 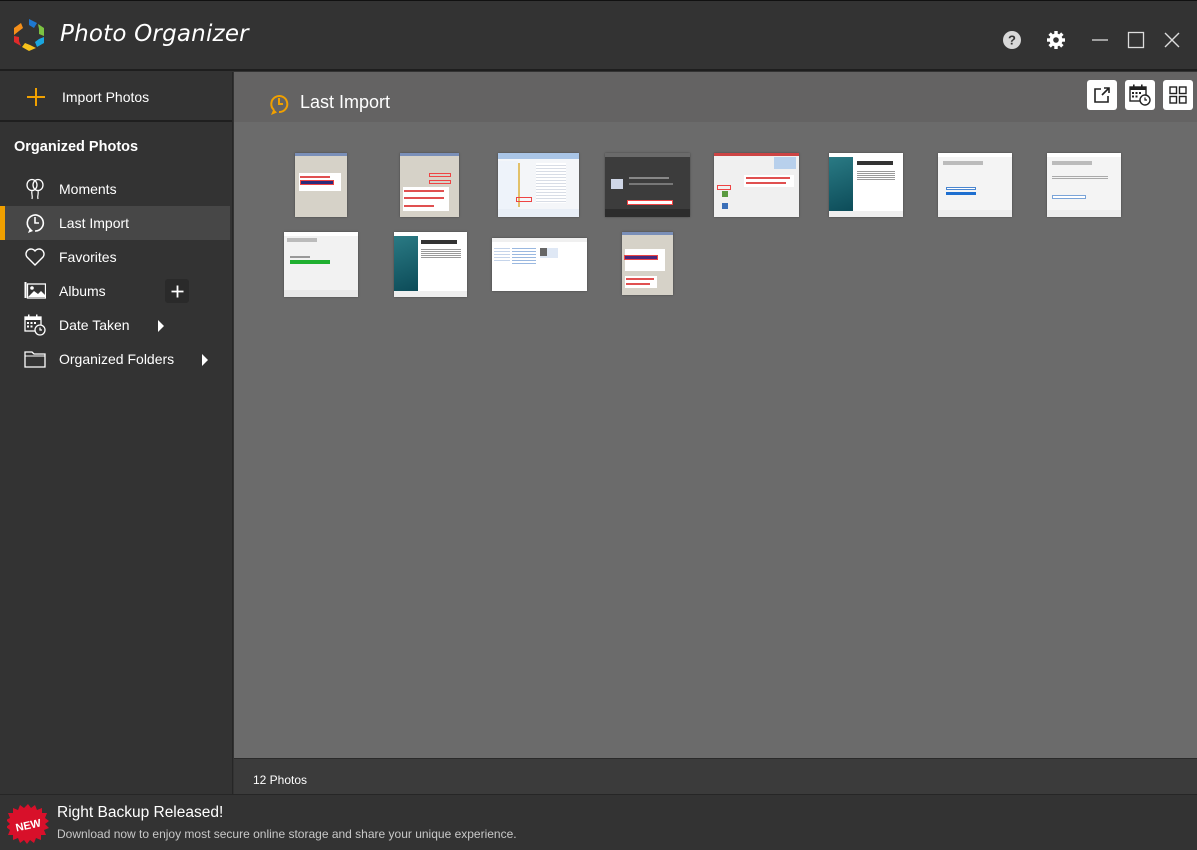 I want to click on sidebar-item-organized-folders: Organized Folders, so click(x=115, y=359).